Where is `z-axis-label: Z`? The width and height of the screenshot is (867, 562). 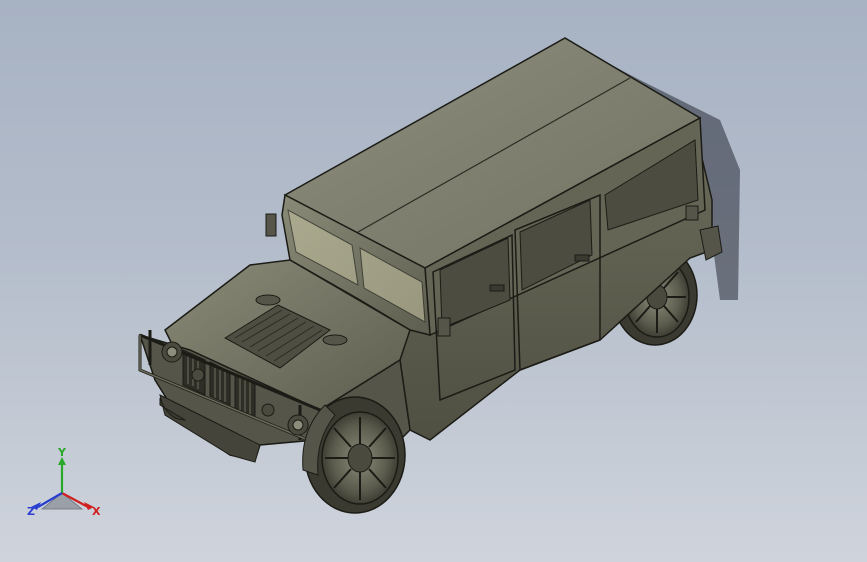
z-axis-label: Z is located at coordinates (31, 511).